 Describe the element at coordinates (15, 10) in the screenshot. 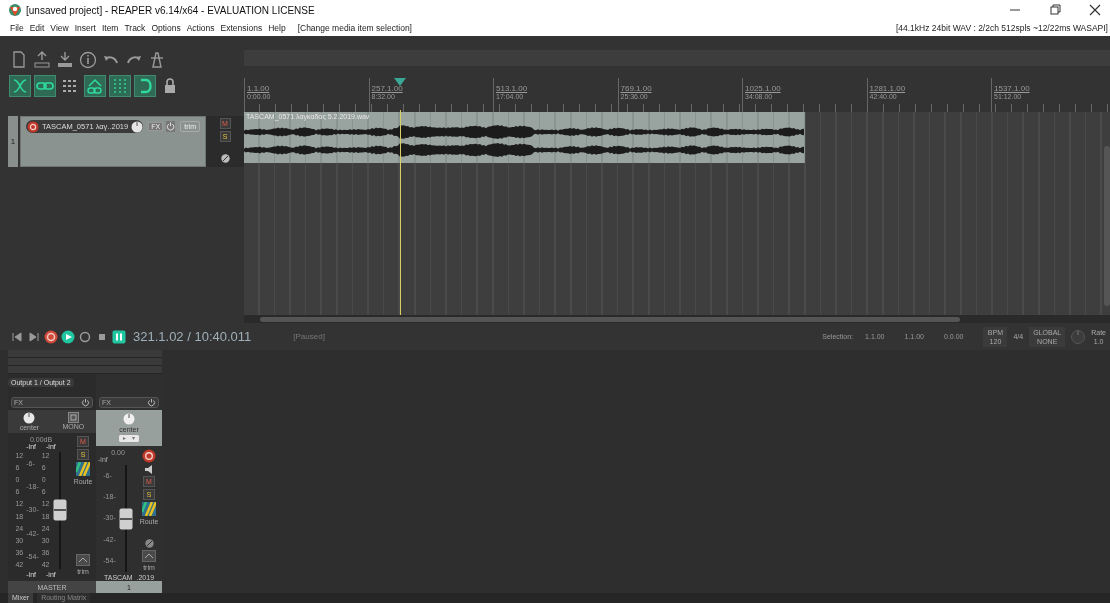

I see `app-logo-icon` at that location.